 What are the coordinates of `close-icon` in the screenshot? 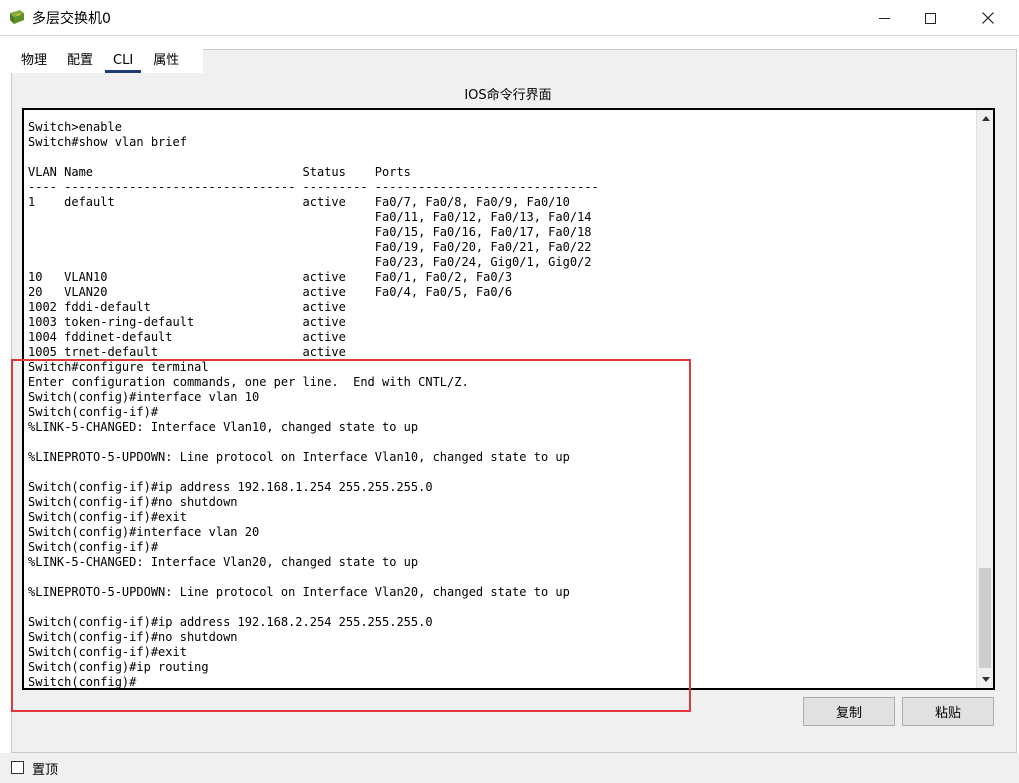 It's located at (988, 18).